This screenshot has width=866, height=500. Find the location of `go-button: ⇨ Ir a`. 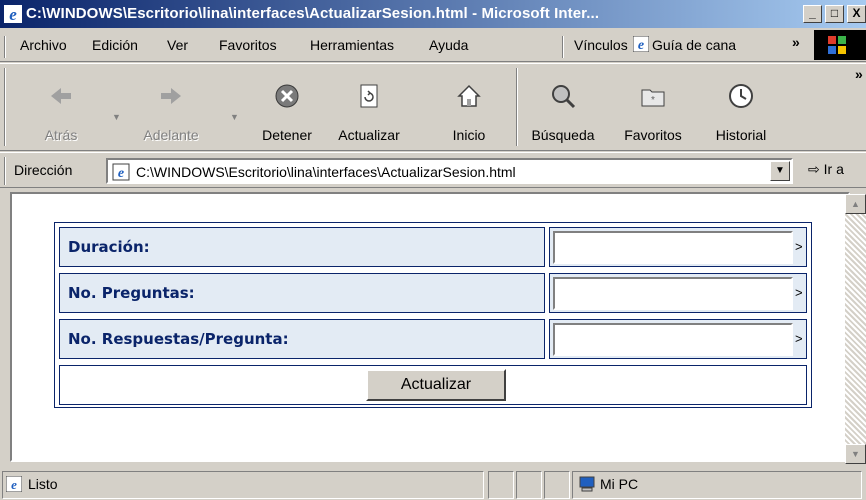

go-button: ⇨ Ir a is located at coordinates (826, 169).